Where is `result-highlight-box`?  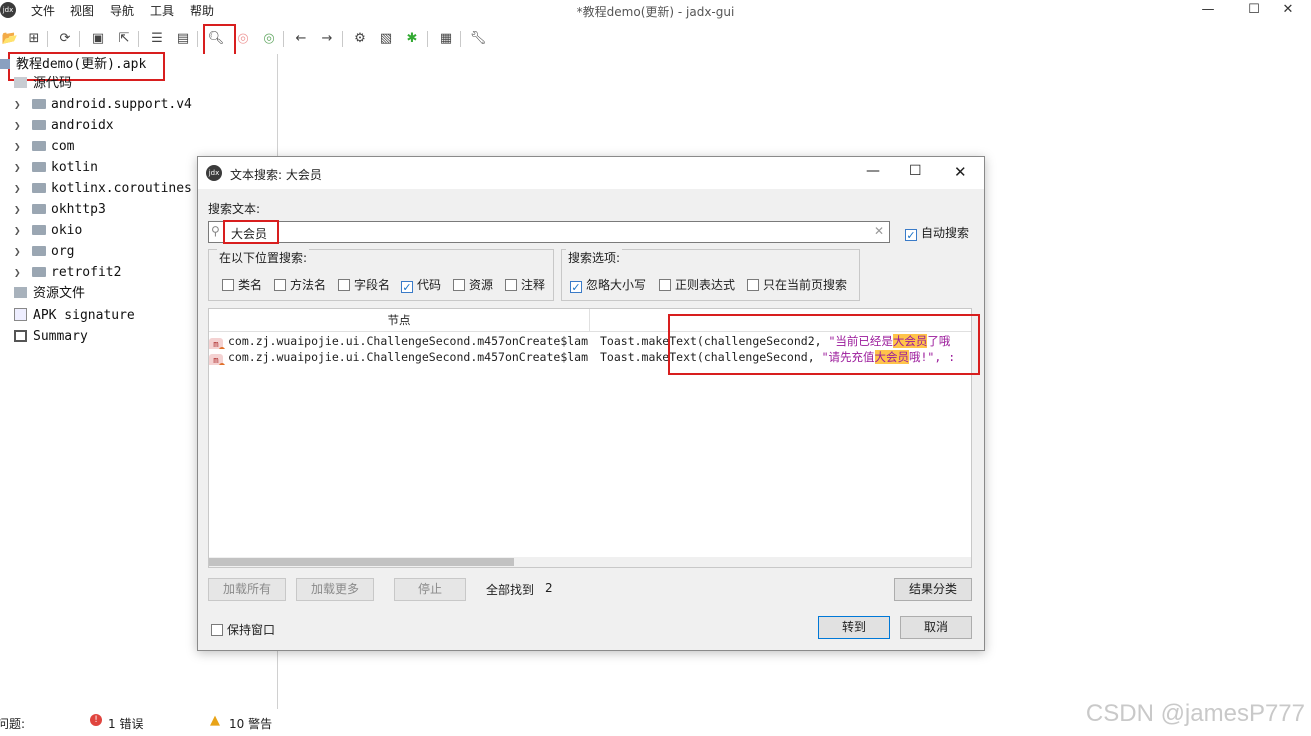
result-highlight-box is located at coordinates (824, 344).